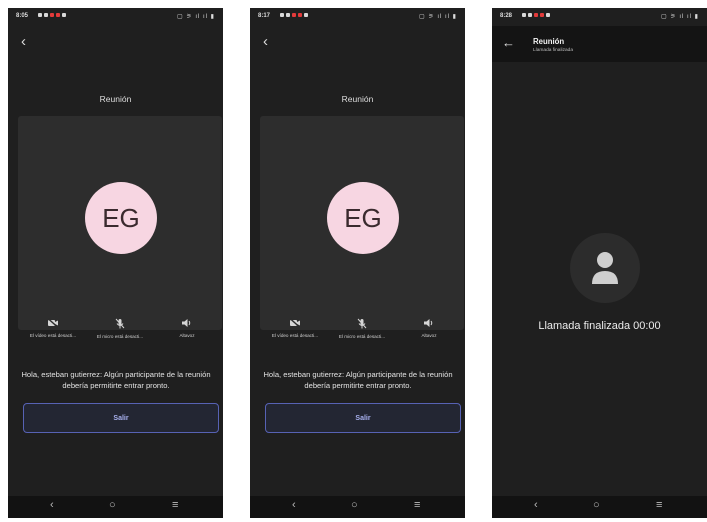 This screenshot has height=522, width=707. What do you see at coordinates (599, 44) in the screenshot?
I see `call-header: ← Reunión Llamada finalizada` at bounding box center [599, 44].